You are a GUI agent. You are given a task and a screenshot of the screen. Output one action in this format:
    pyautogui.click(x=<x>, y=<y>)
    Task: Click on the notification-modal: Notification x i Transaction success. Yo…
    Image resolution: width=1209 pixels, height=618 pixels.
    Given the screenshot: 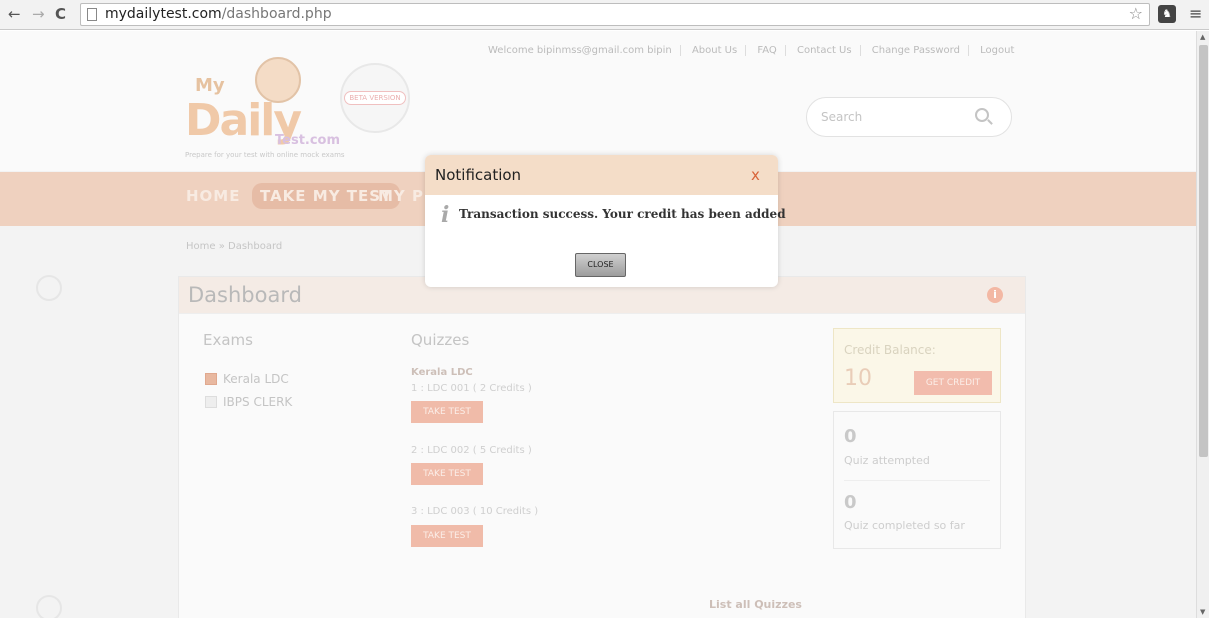 What is the action you would take?
    pyautogui.click(x=605, y=221)
    